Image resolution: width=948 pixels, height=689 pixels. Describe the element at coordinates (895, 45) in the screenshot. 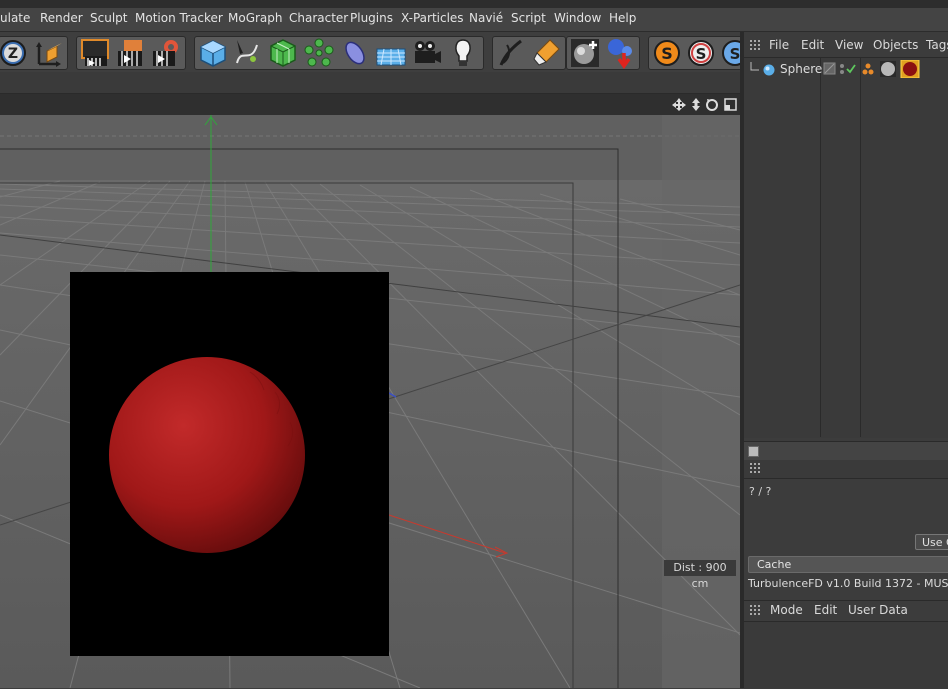

I see `menu-objects: Objects` at that location.